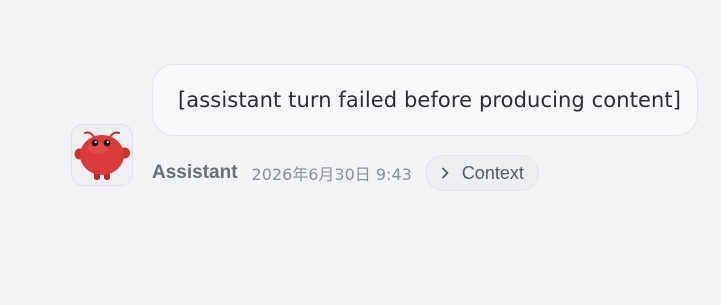 The image size is (721, 305). I want to click on assistant-mascot-icon, so click(102, 155).